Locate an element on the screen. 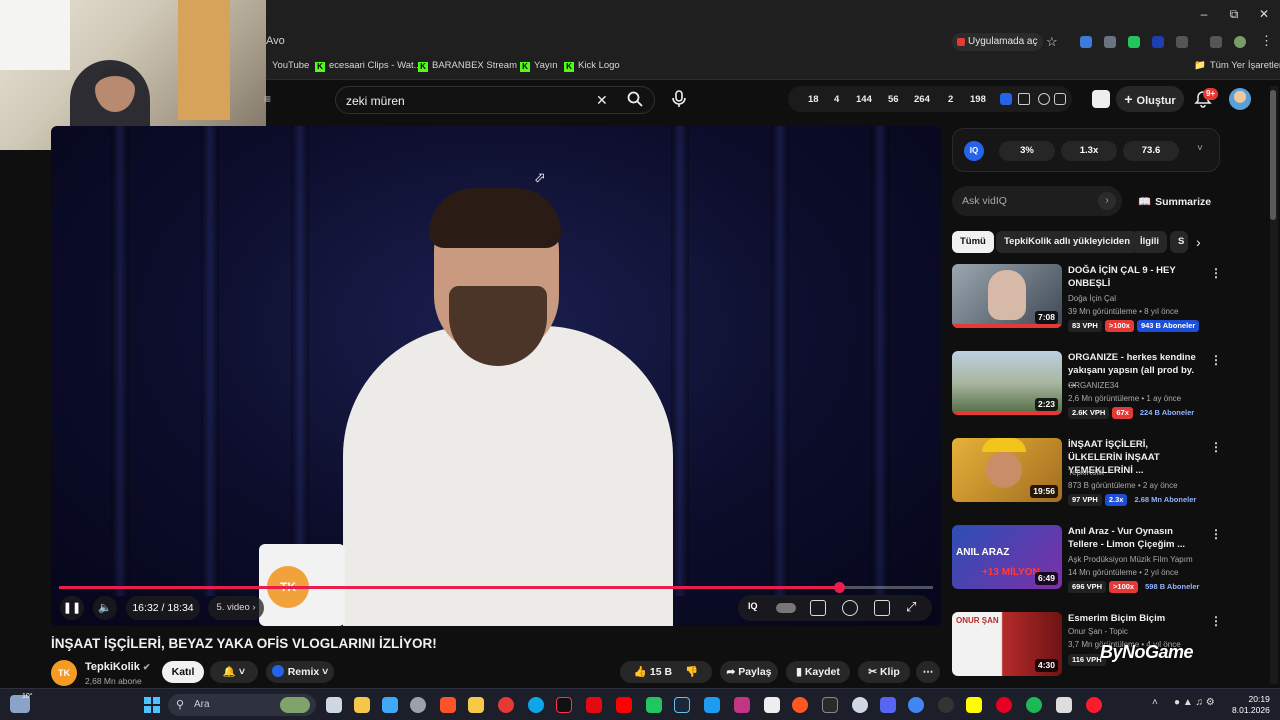 Image resolution: width=1280 pixels, height=720 pixels. summarize-button: 📖 Summarize is located at coordinates (1174, 201).